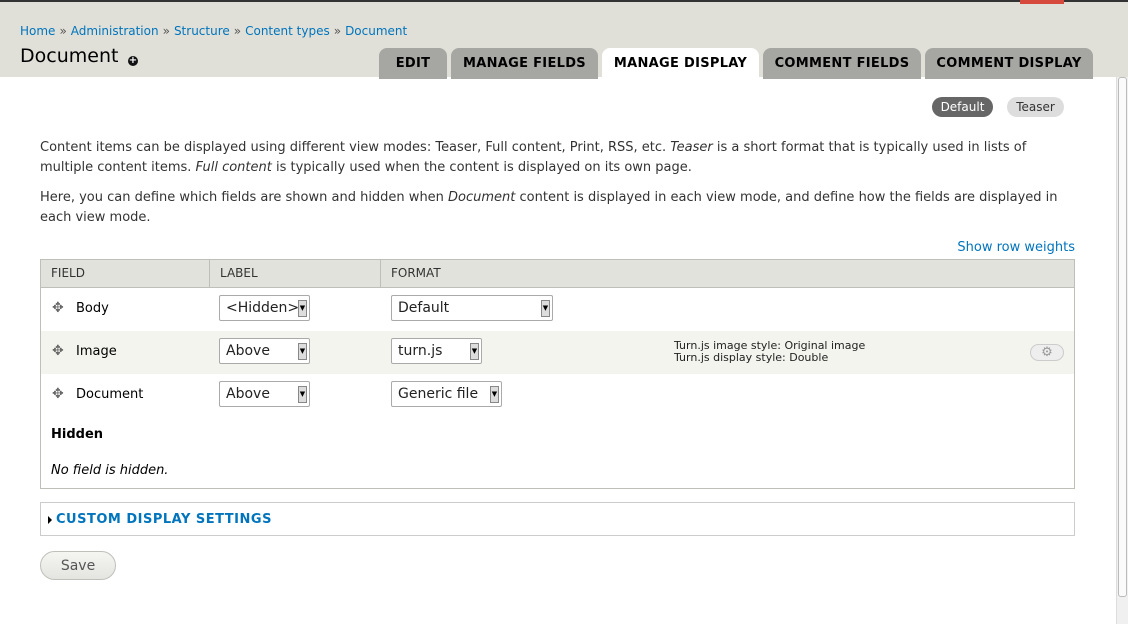 This screenshot has height=624, width=1128. I want to click on scrollbar-thumb, so click(1122, 337).